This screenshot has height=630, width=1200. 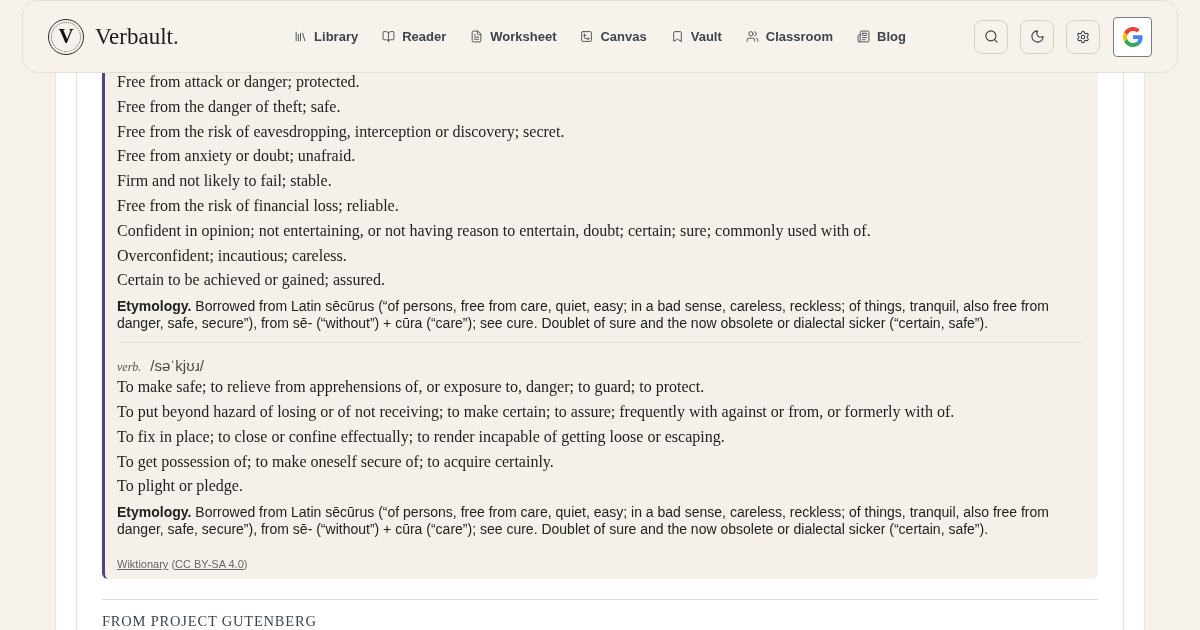 What do you see at coordinates (421, 437) in the screenshot?
I see `definition-text: To fix in place; to close or confine effectually; to render incapable of getting loose or escaping.` at bounding box center [421, 437].